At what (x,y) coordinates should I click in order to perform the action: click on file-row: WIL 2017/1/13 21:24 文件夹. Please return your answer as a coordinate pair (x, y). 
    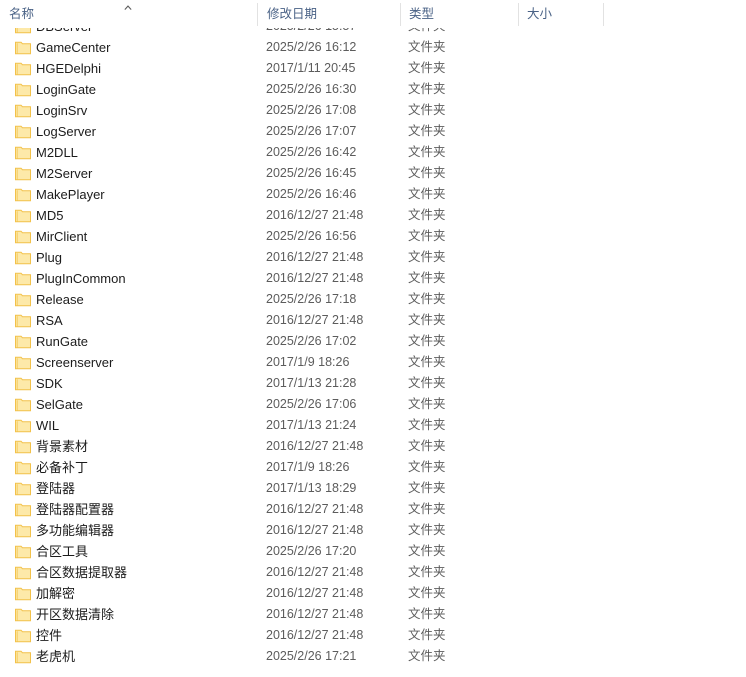
    Looking at the image, I should click on (373, 425).